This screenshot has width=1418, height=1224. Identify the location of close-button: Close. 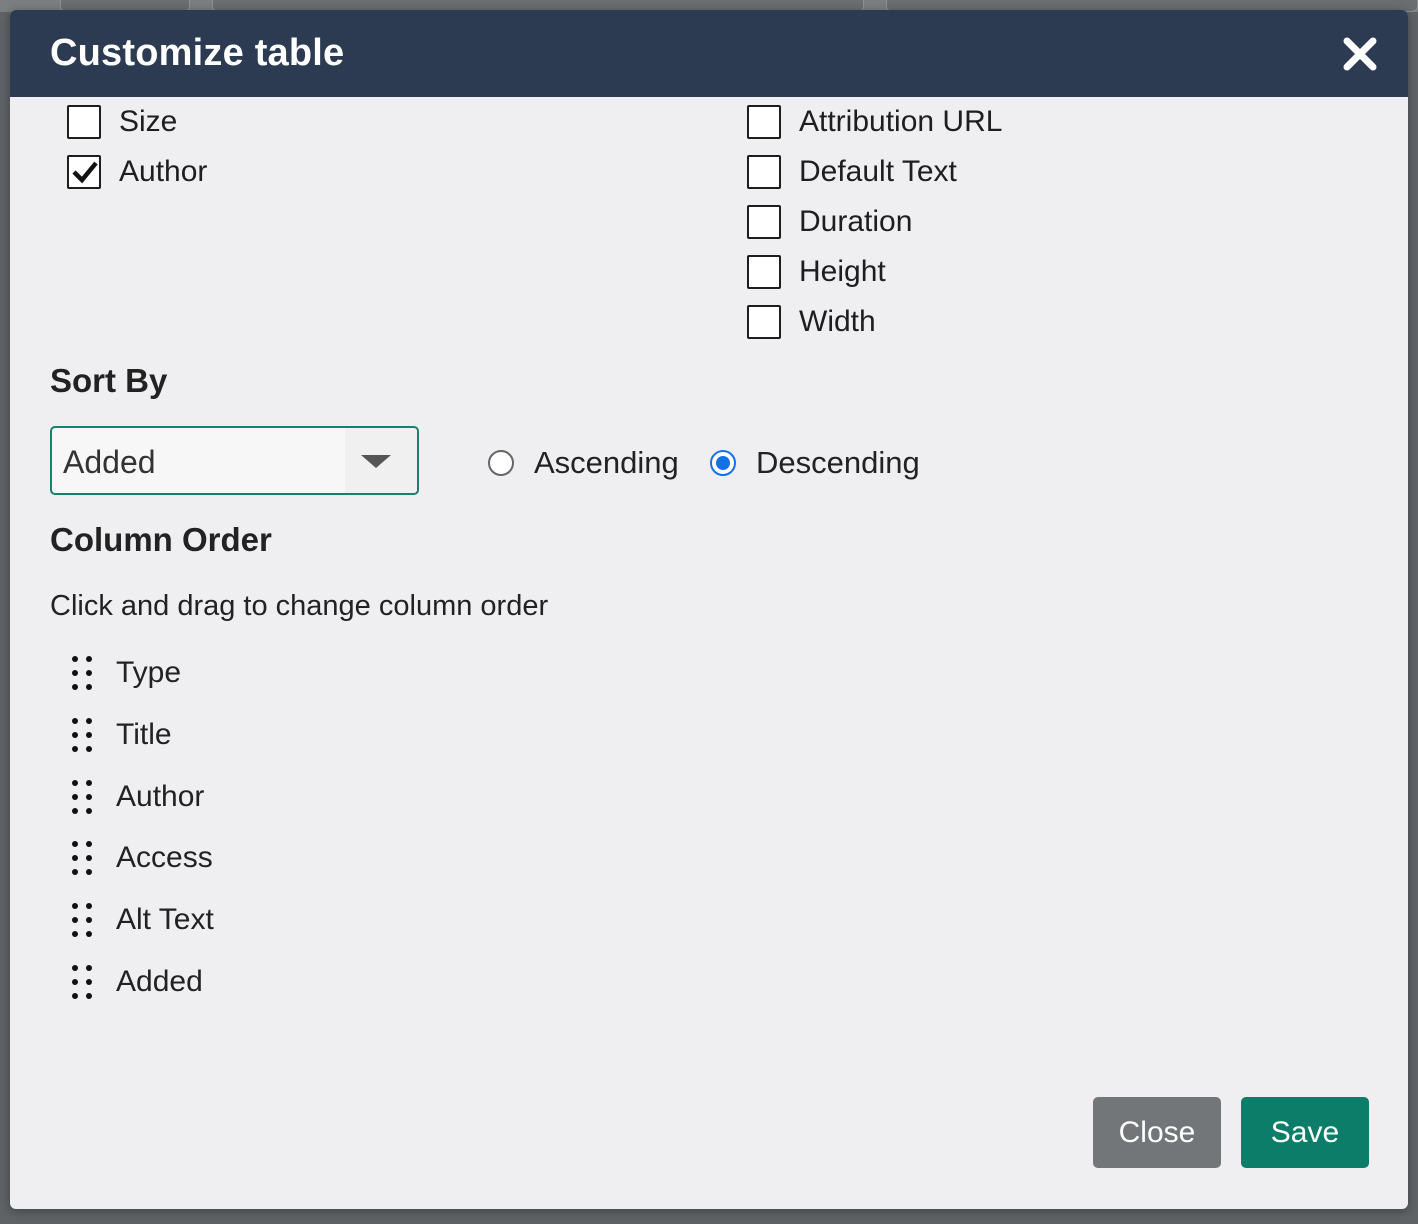
(1157, 1132).